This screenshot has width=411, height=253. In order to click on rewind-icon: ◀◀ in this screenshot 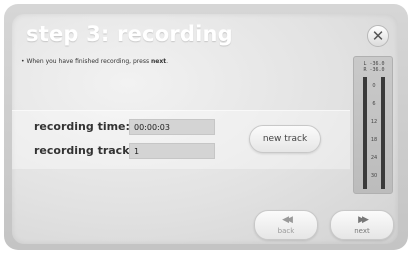, I will do `click(287, 219)`.